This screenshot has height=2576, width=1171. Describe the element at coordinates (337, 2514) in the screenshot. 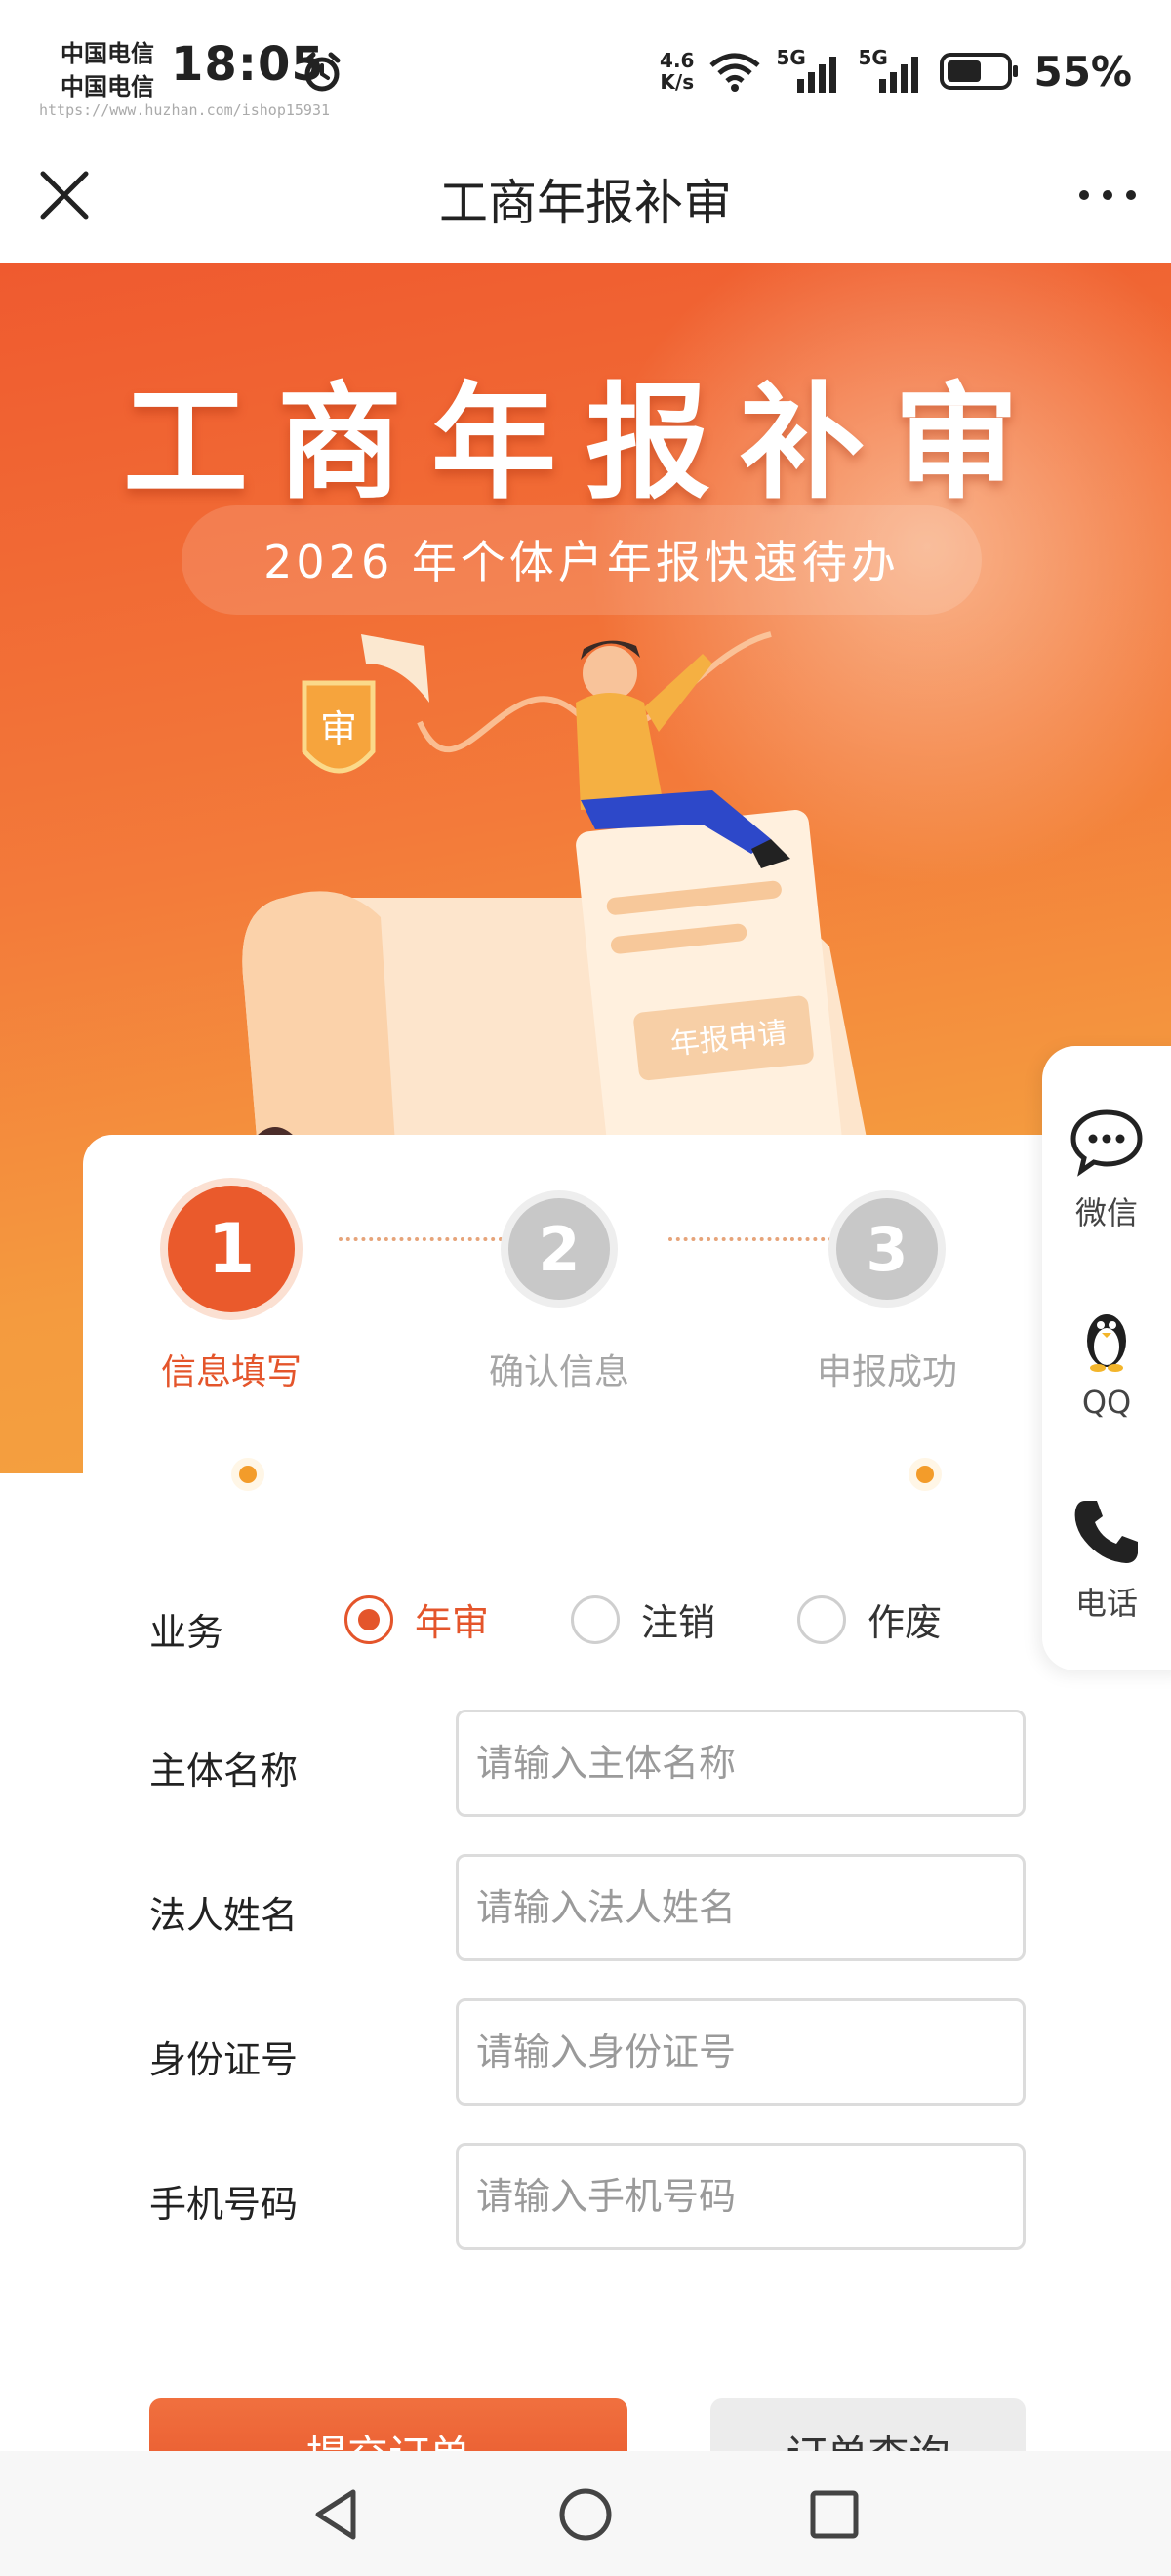

I see `back-icon` at that location.